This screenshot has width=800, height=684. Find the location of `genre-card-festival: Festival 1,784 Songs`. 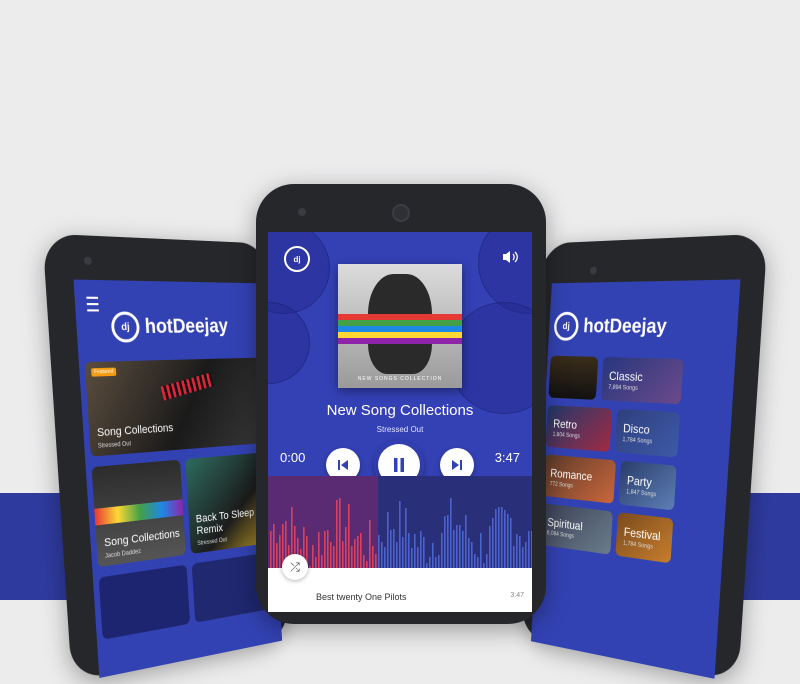

genre-card-festival: Festival 1,784 Songs is located at coordinates (644, 538).